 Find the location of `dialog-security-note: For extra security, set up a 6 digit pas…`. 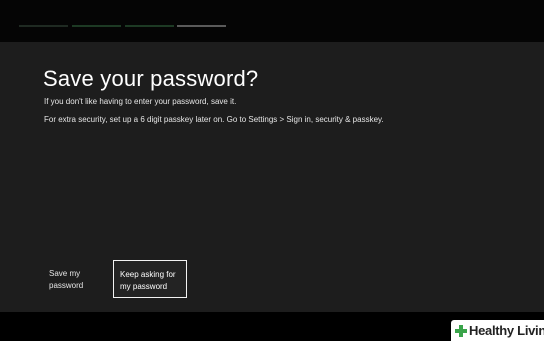

dialog-security-note: For extra security, set up a 6 digit pas… is located at coordinates (214, 119).